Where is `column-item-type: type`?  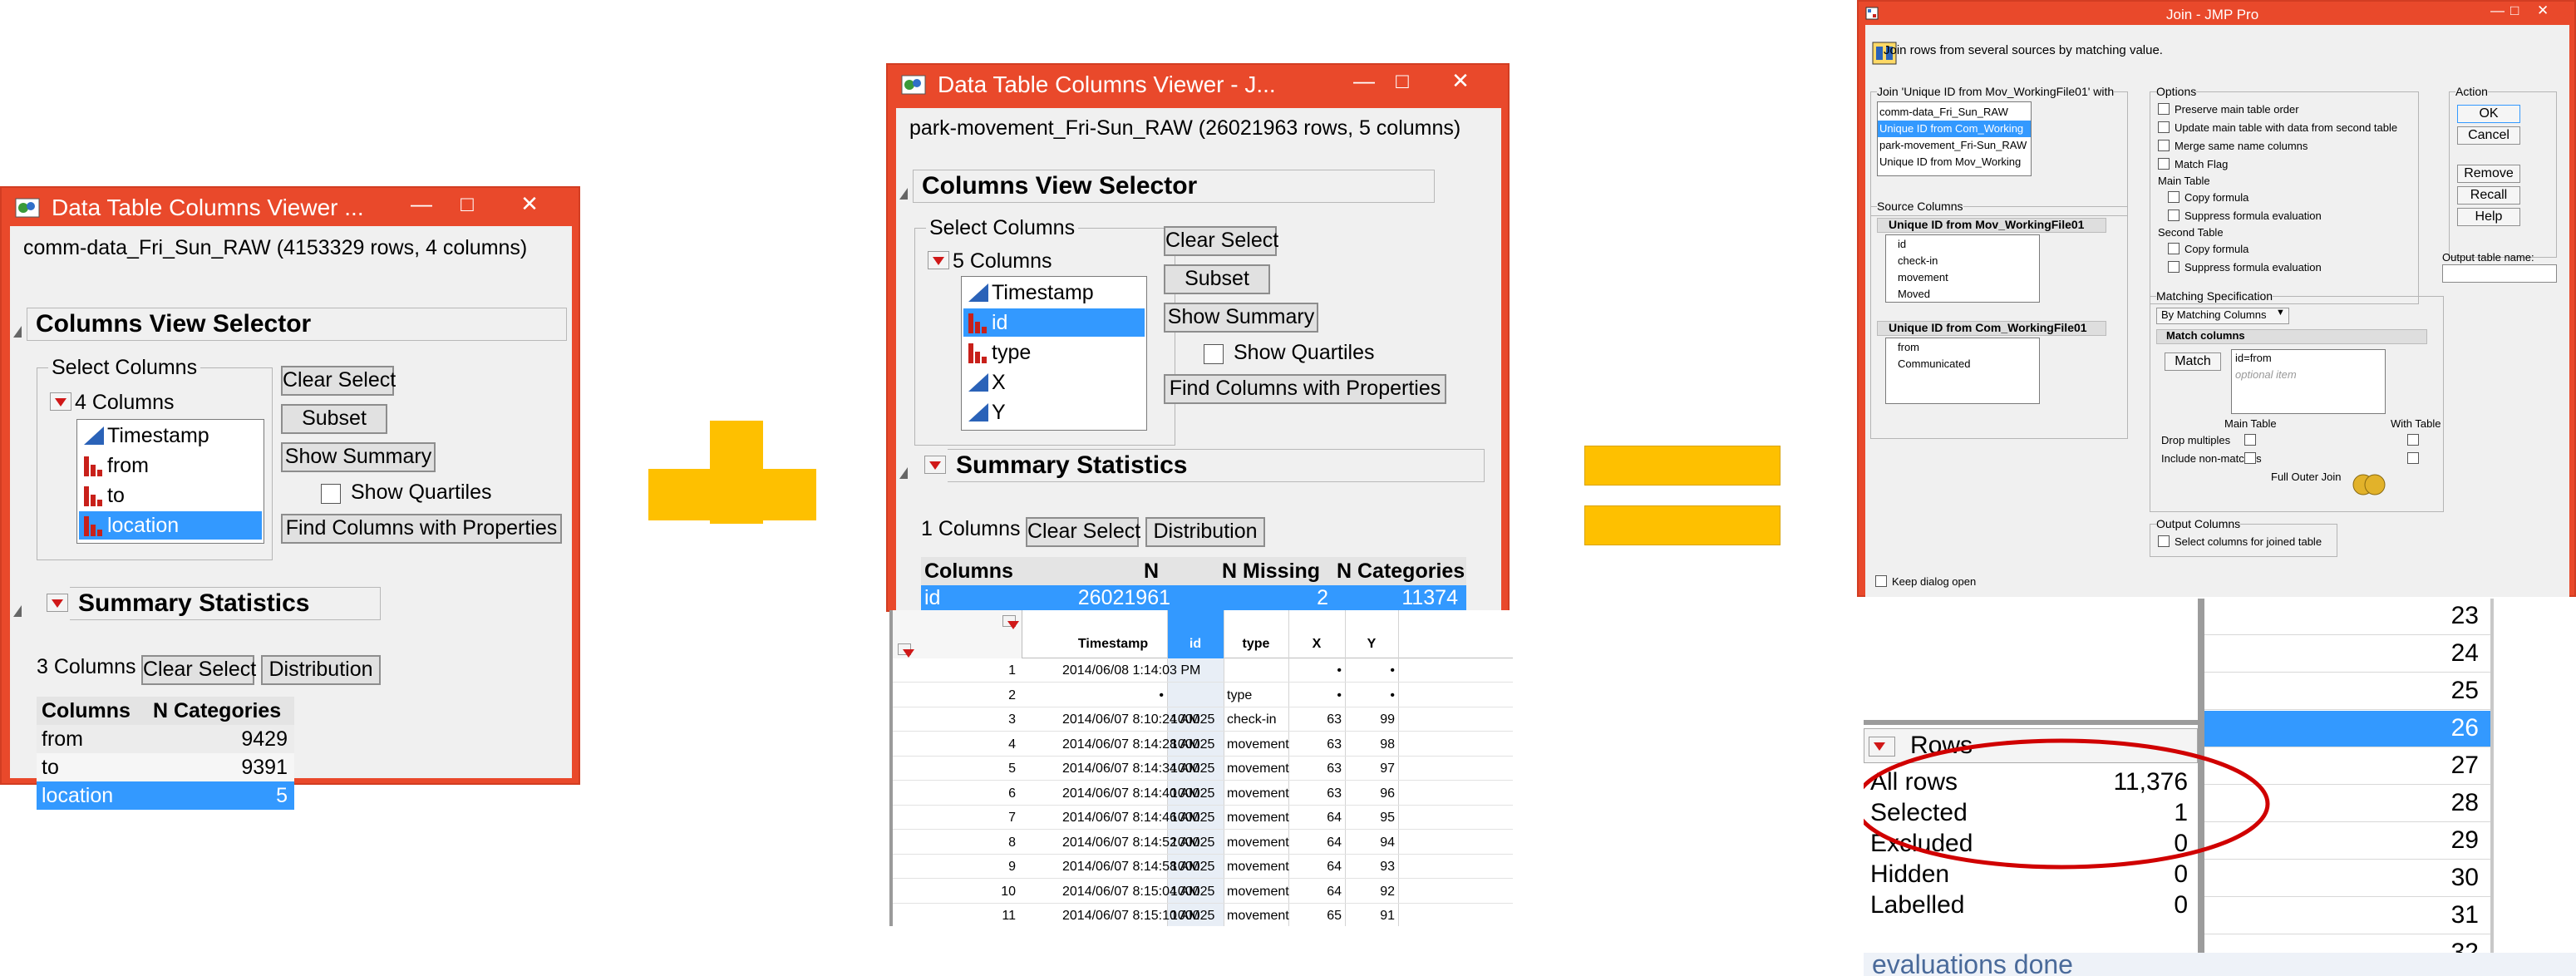 column-item-type: type is located at coordinates (1054, 352).